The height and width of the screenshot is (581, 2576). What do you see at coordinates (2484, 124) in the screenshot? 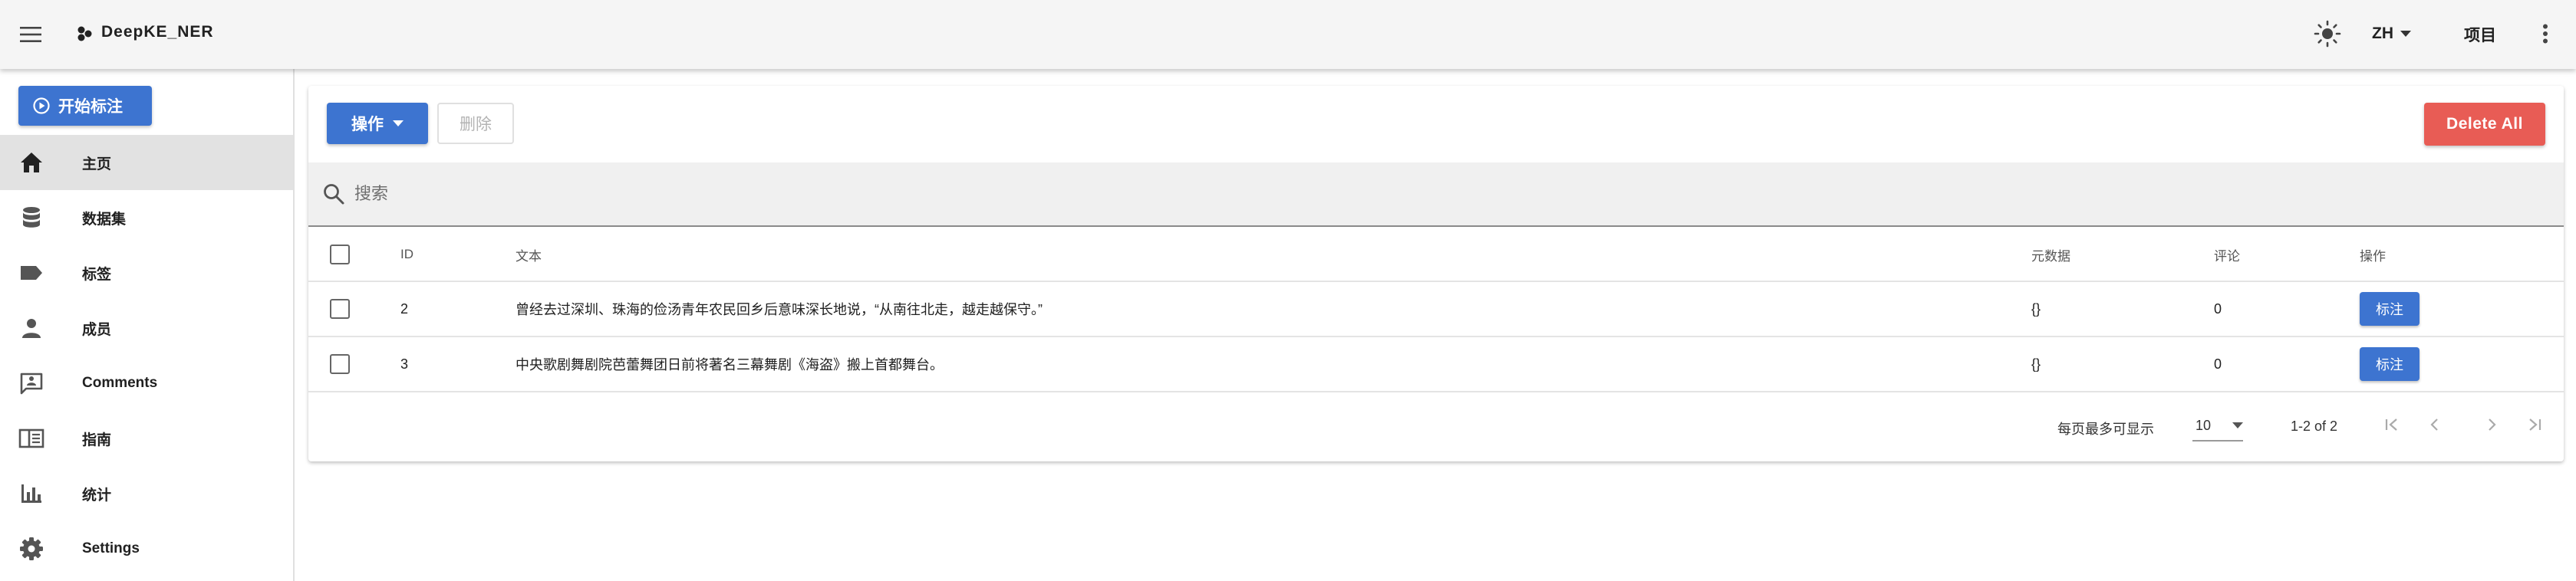
I see `delete-all-button: Delete All` at bounding box center [2484, 124].